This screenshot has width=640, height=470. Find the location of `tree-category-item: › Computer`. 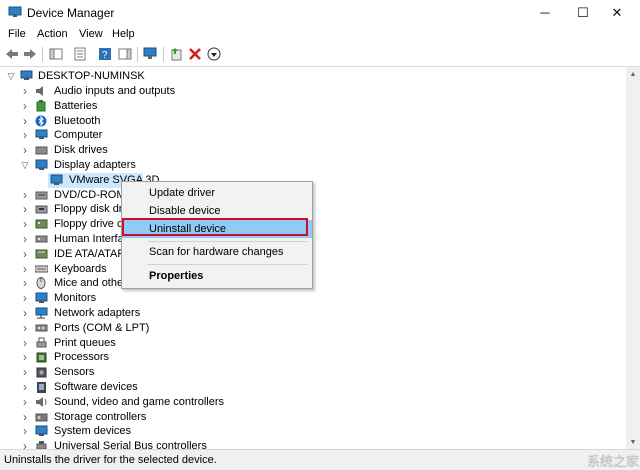

tree-category-item: › Computer is located at coordinates (300, 135).